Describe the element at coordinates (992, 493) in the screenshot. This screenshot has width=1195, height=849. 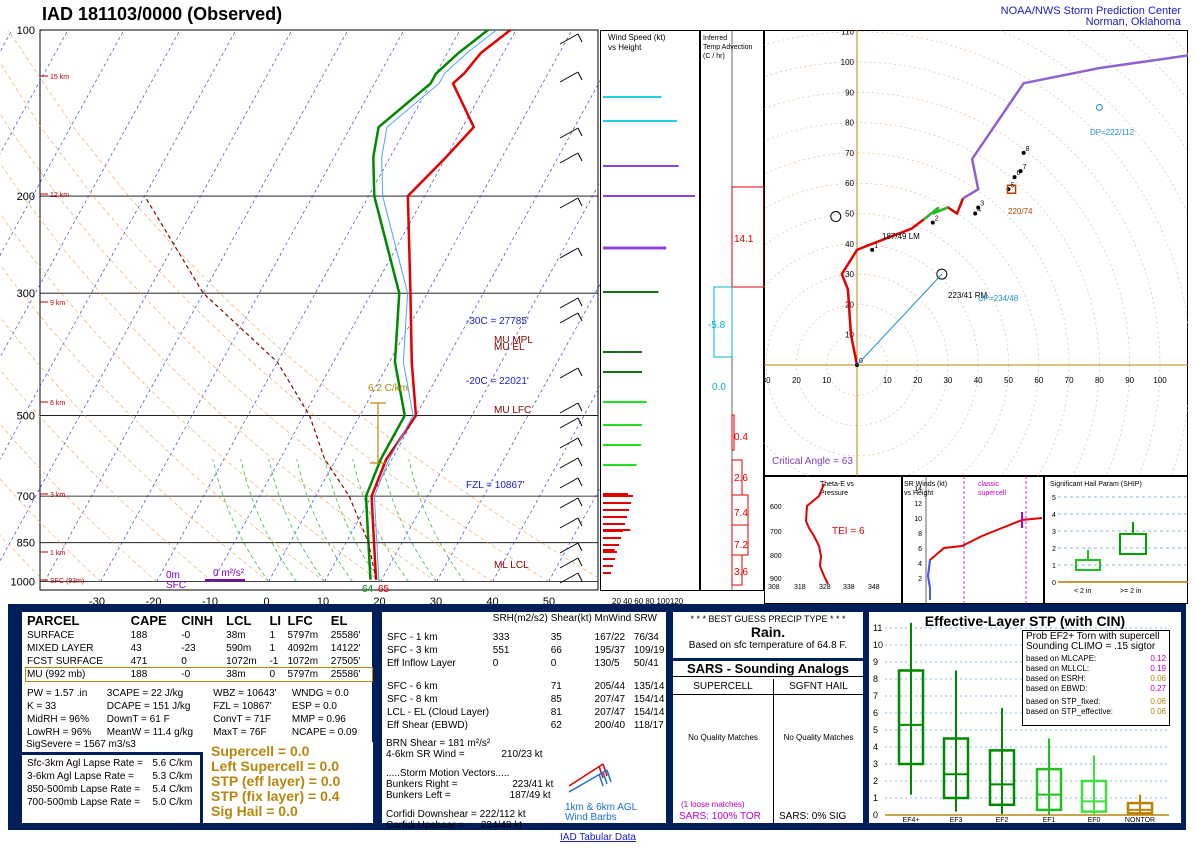
I see `sr-classic-2: supercell` at that location.